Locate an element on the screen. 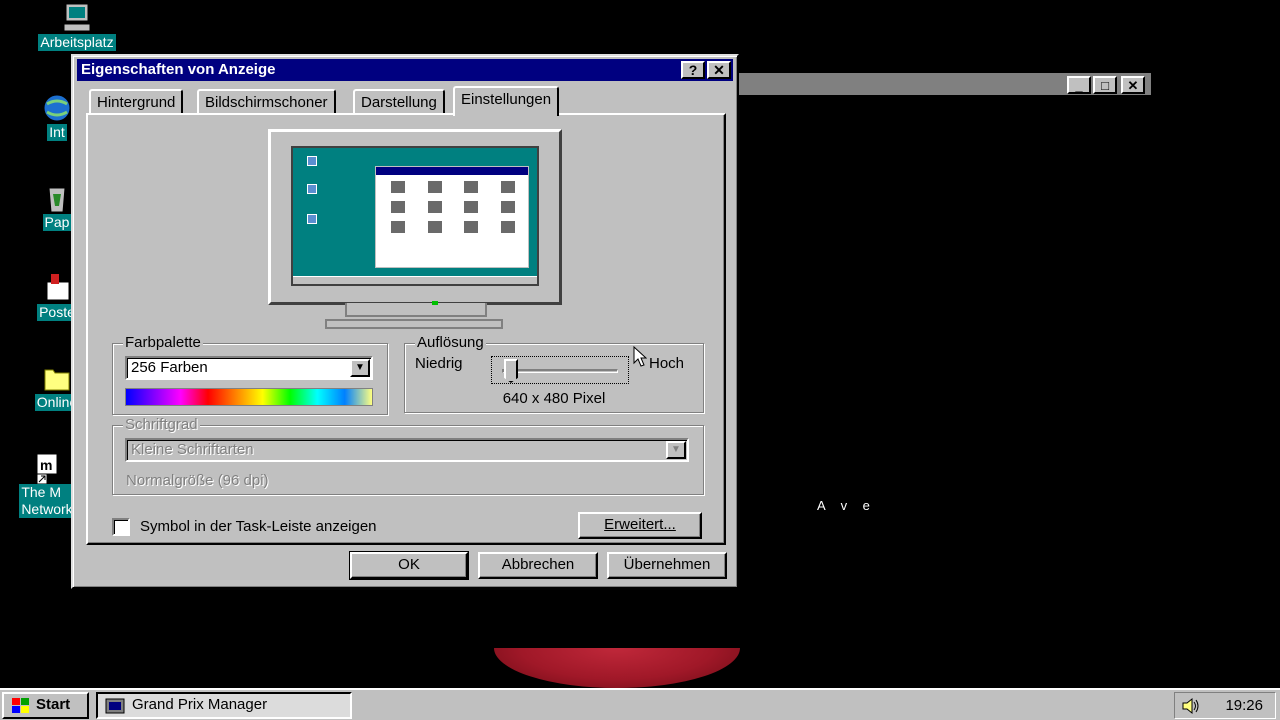 The height and width of the screenshot is (720, 1280). task-button-grand-prix-manager: Grand Prix Manager is located at coordinates (224, 705).